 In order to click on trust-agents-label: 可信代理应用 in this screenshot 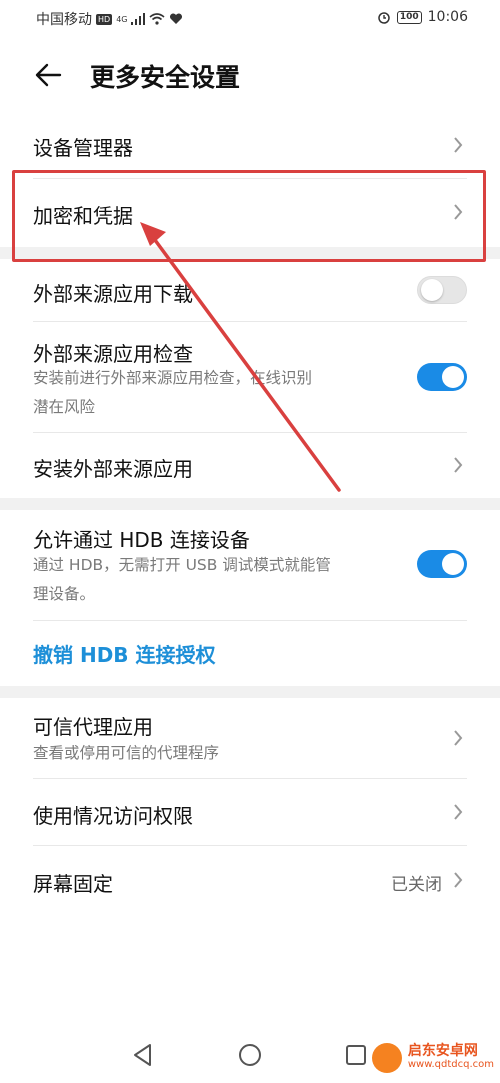, I will do `click(93, 727)`.